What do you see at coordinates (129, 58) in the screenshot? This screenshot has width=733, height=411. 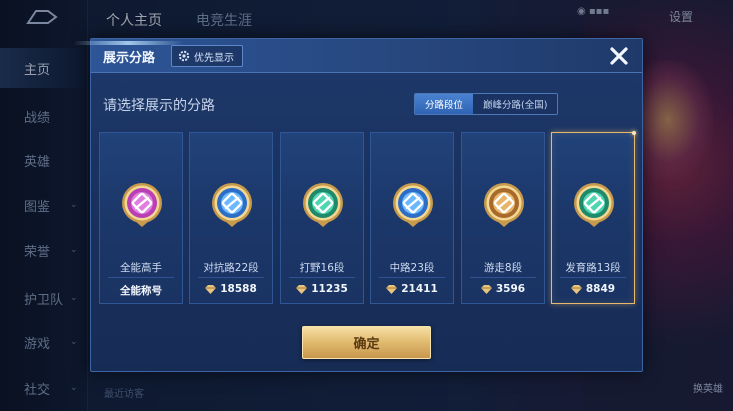 I see `dialog-title: 展示分路` at bounding box center [129, 58].